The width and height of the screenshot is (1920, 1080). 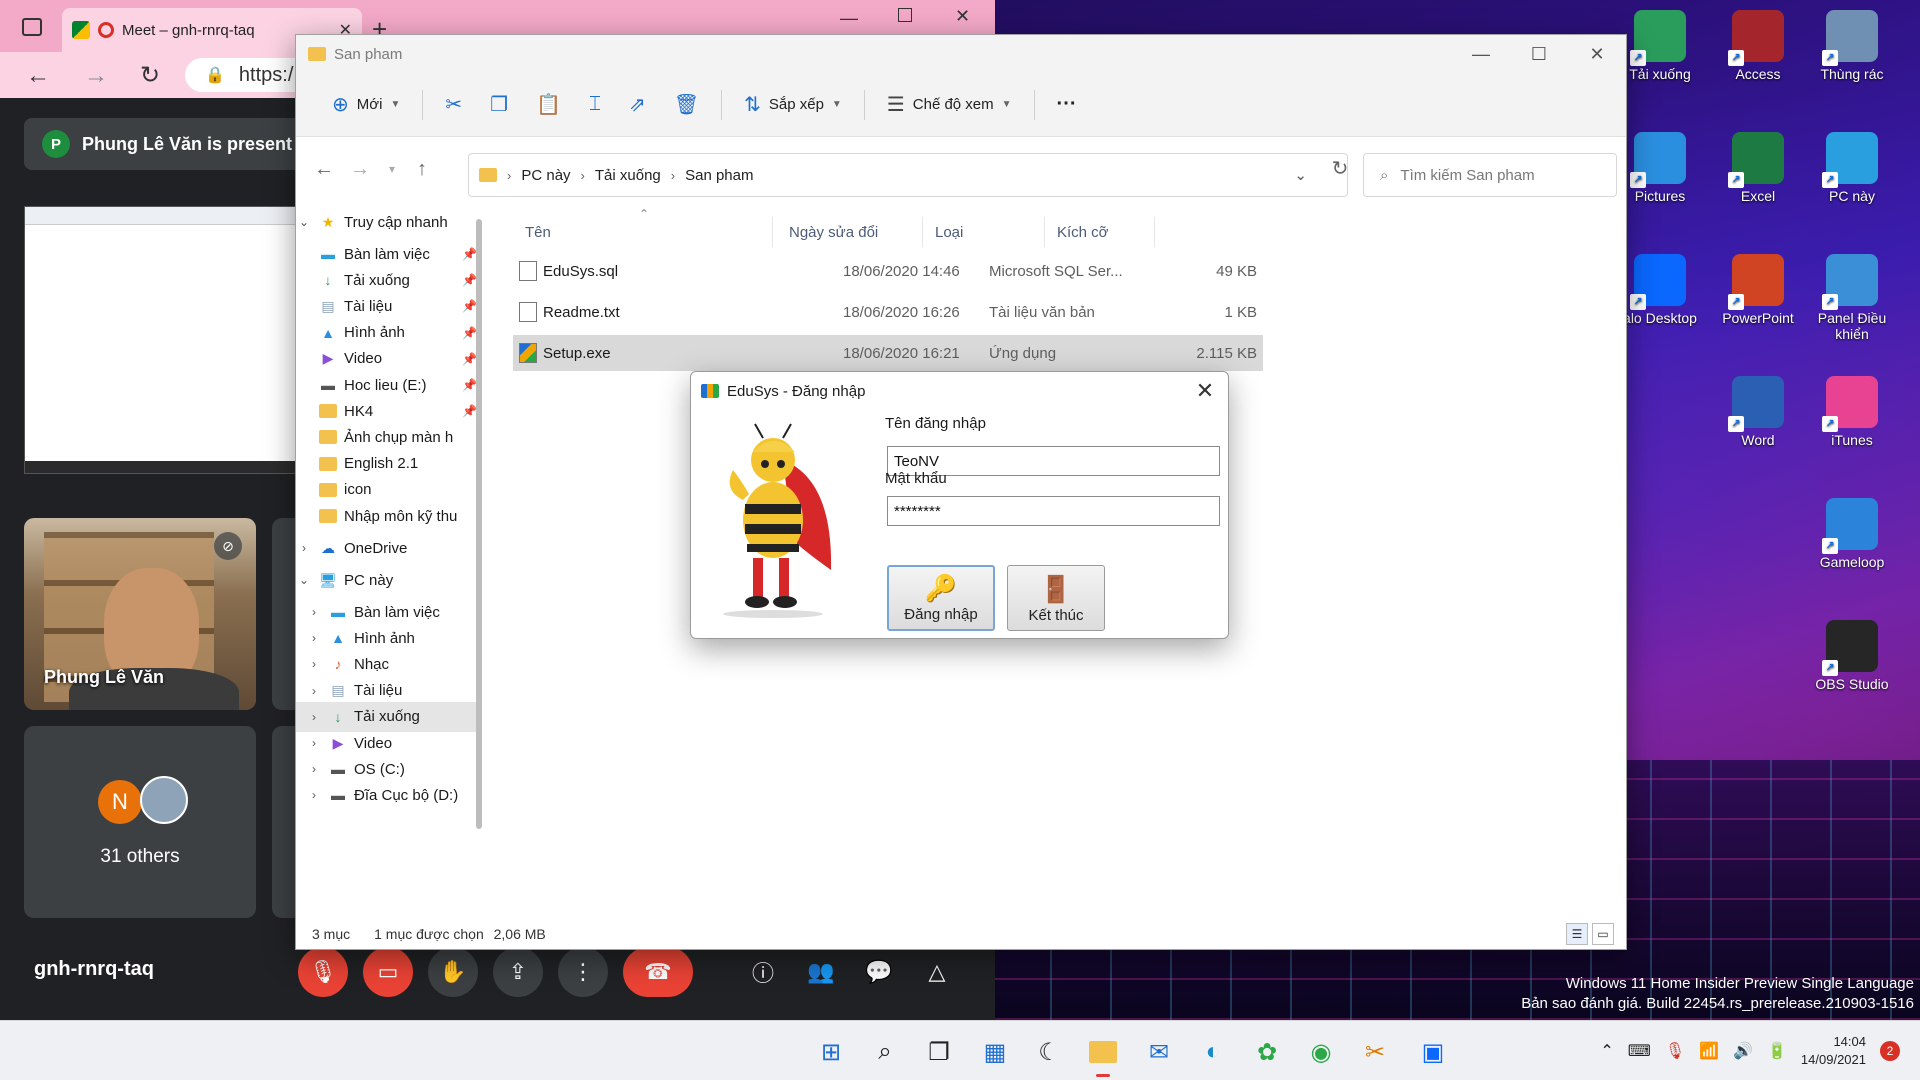 I want to click on desktop-icon: ↗ Gameloop, so click(x=1852, y=534).